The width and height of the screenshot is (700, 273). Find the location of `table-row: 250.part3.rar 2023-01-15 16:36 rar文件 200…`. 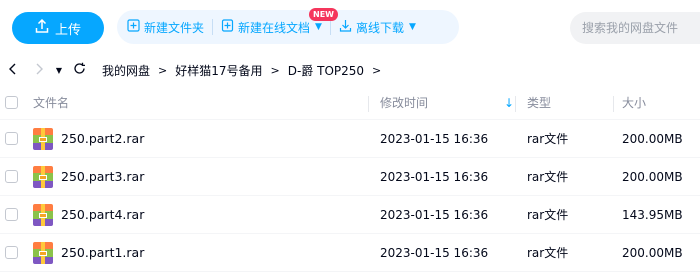

table-row: 250.part3.rar 2023-01-15 16:36 rar文件 200… is located at coordinates (350, 177).